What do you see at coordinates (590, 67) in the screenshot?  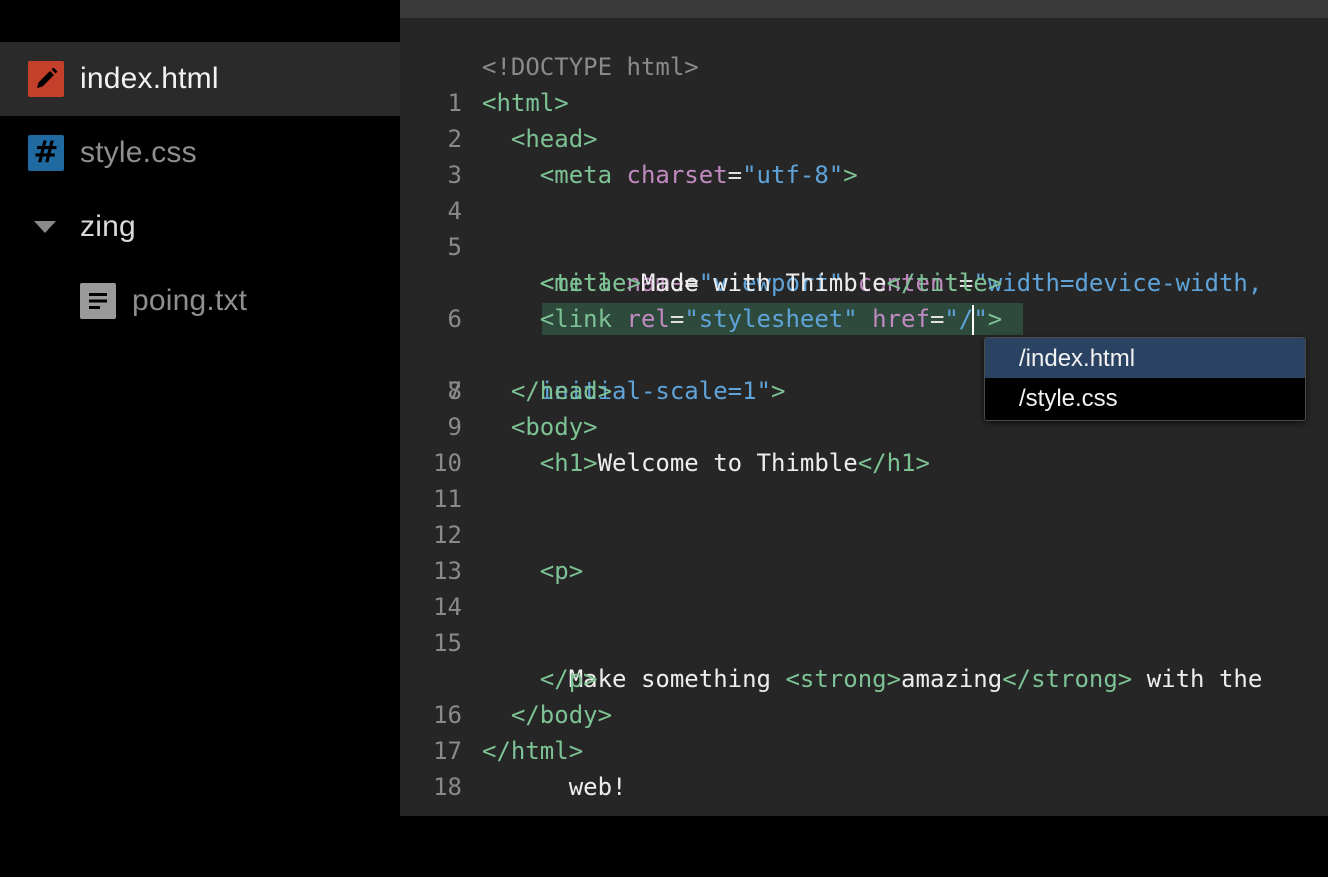 I see `doctype-token: <!DOCTYPE html>` at bounding box center [590, 67].